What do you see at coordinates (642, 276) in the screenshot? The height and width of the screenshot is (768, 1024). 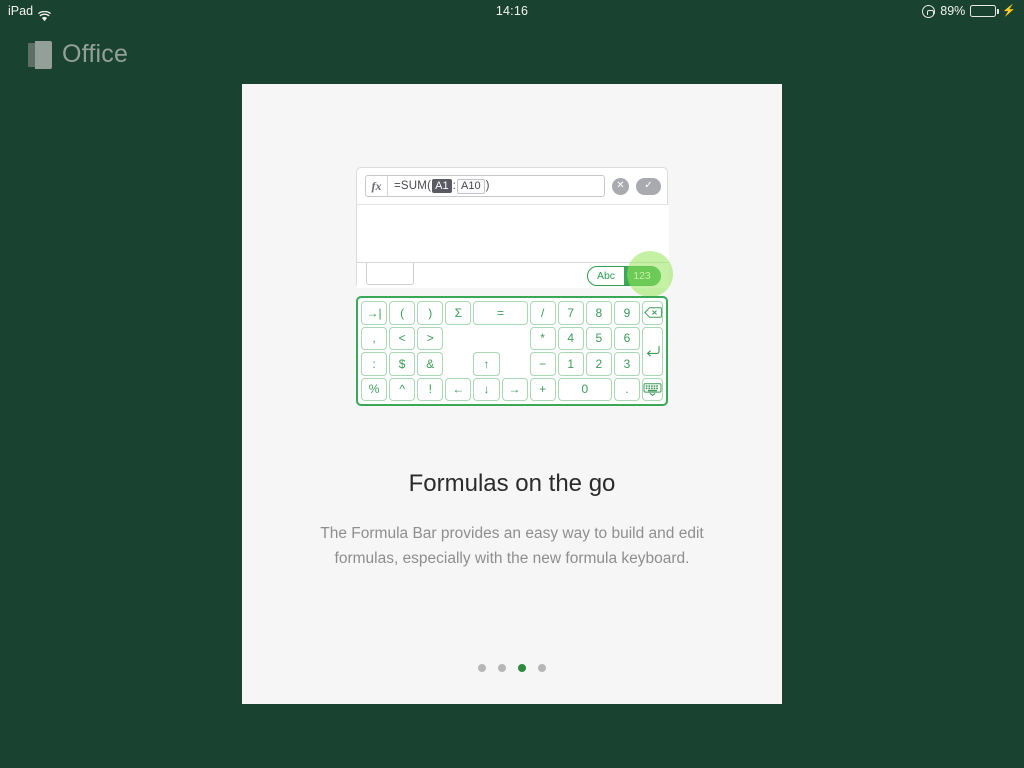 I see `toggle-option-123: 123` at bounding box center [642, 276].